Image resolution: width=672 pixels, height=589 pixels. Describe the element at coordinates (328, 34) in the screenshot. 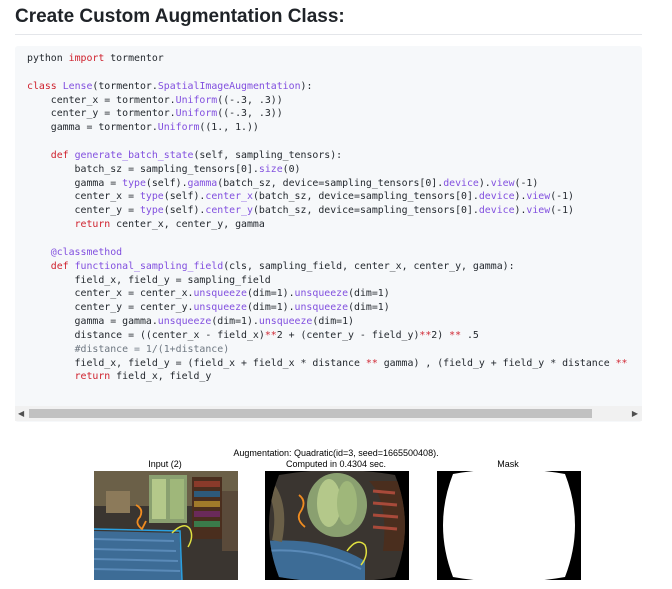

I see `heading-divider` at that location.